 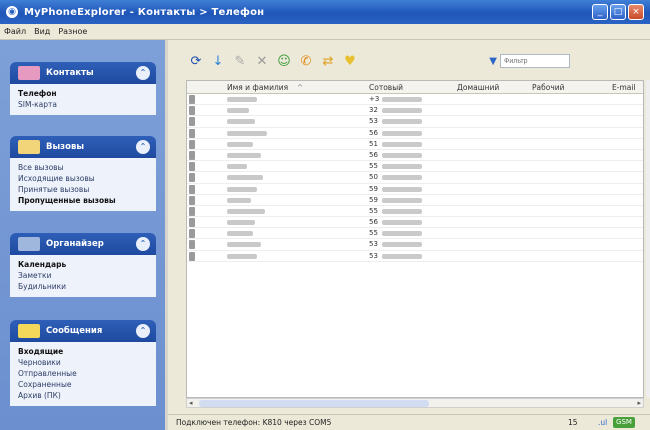 I want to click on menu-view: Вид, so click(x=42, y=31).